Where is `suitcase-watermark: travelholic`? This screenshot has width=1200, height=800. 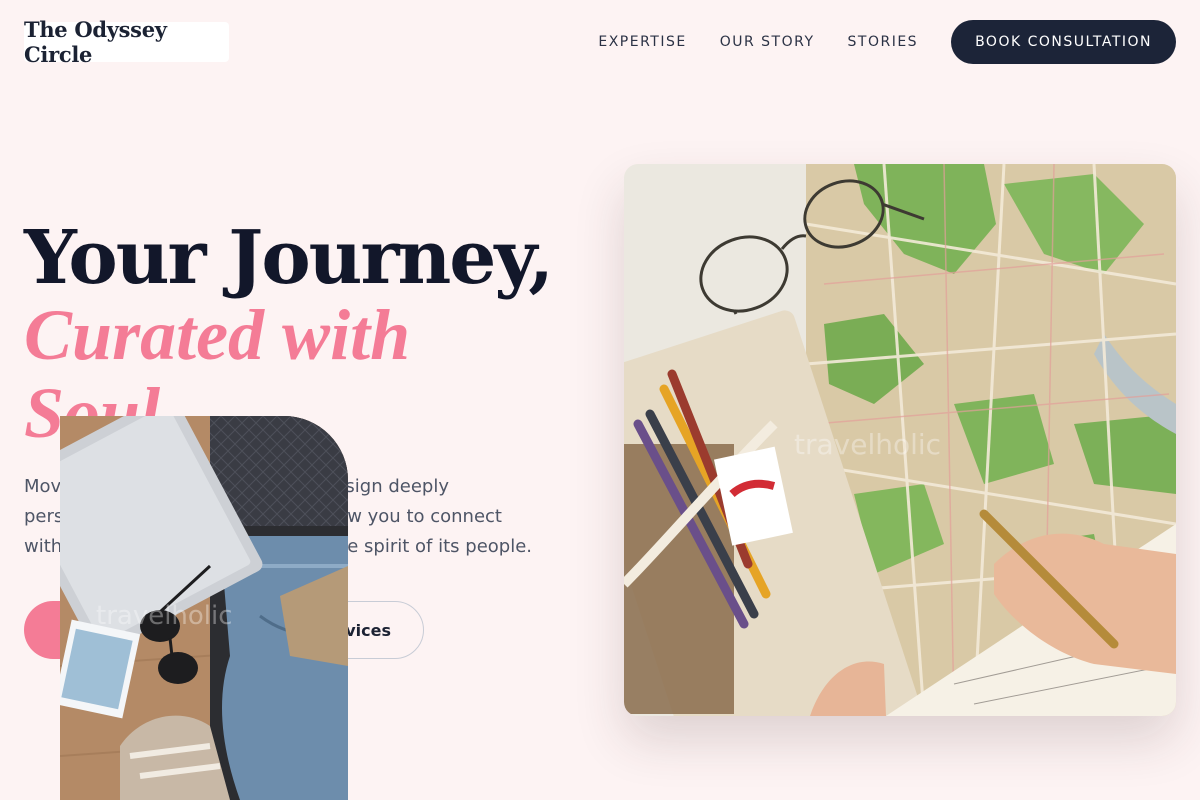 suitcase-watermark: travelholic is located at coordinates (164, 616).